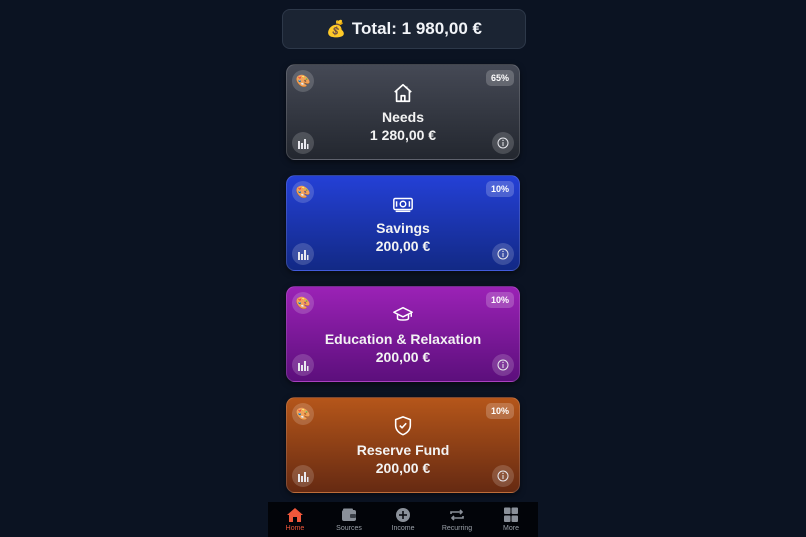  What do you see at coordinates (403, 450) in the screenshot?
I see `card-name: Reserve Fund` at bounding box center [403, 450].